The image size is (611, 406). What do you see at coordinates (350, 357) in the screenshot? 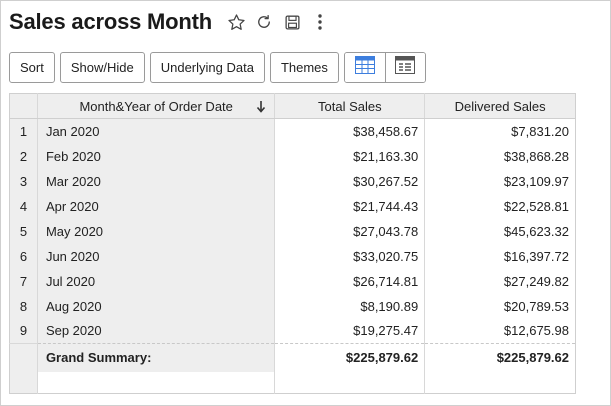
I see `grand-summary-total-sales: $225,879.62` at bounding box center [350, 357].